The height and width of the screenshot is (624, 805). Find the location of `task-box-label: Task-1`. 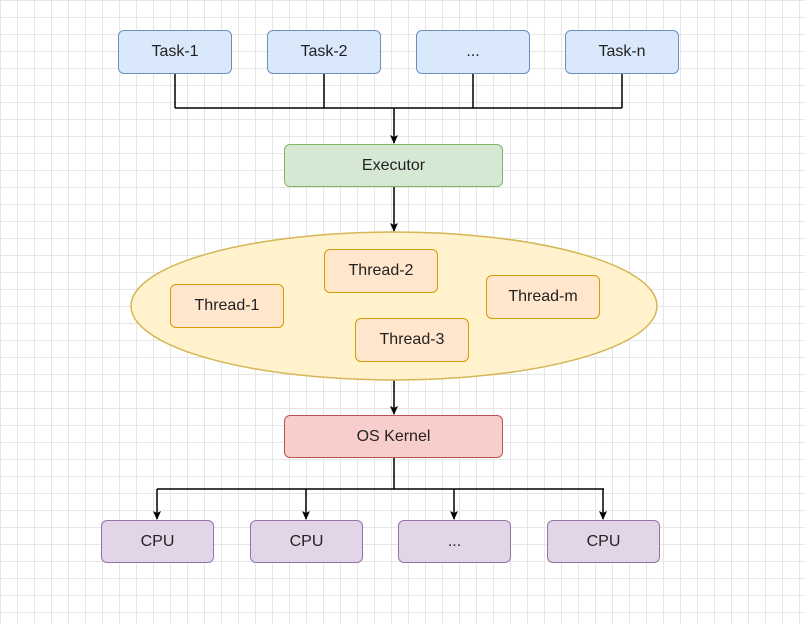

task-box-label: Task-1 is located at coordinates (175, 51).